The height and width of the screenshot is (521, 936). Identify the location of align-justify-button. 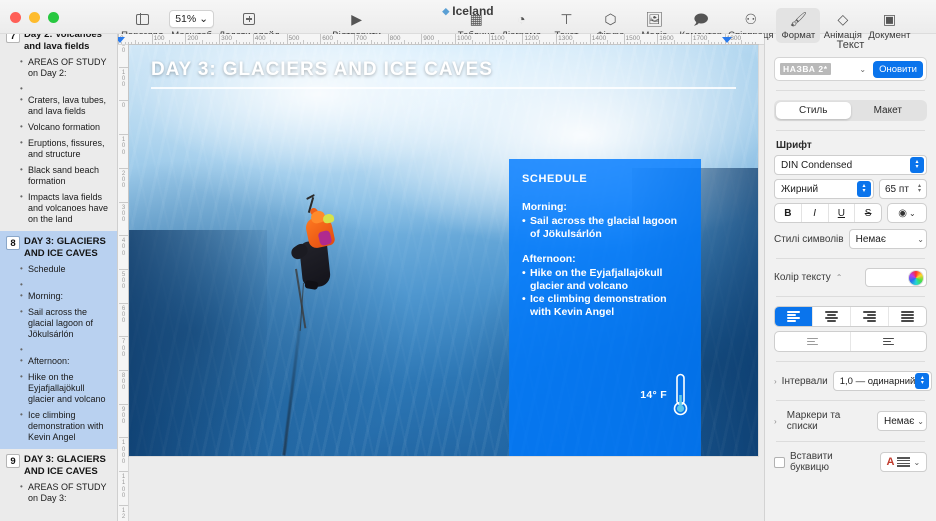
(907, 316).